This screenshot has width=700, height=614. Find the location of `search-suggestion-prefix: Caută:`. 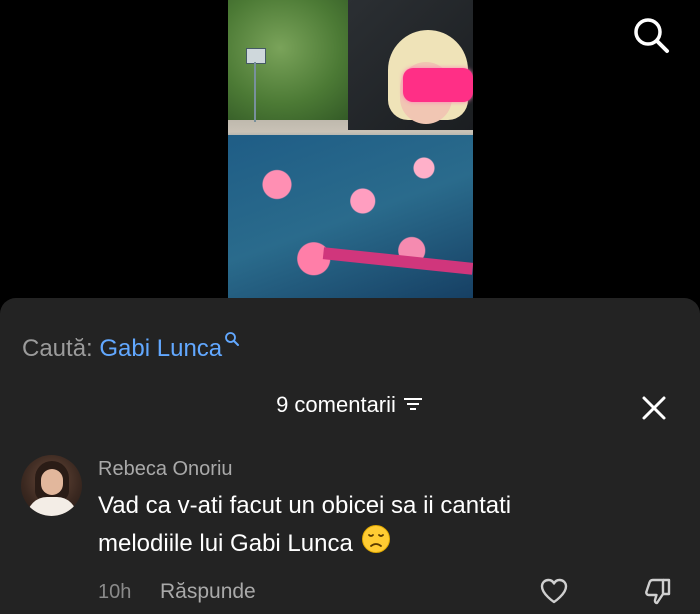

search-suggestion-prefix: Caută: is located at coordinates (57, 348).